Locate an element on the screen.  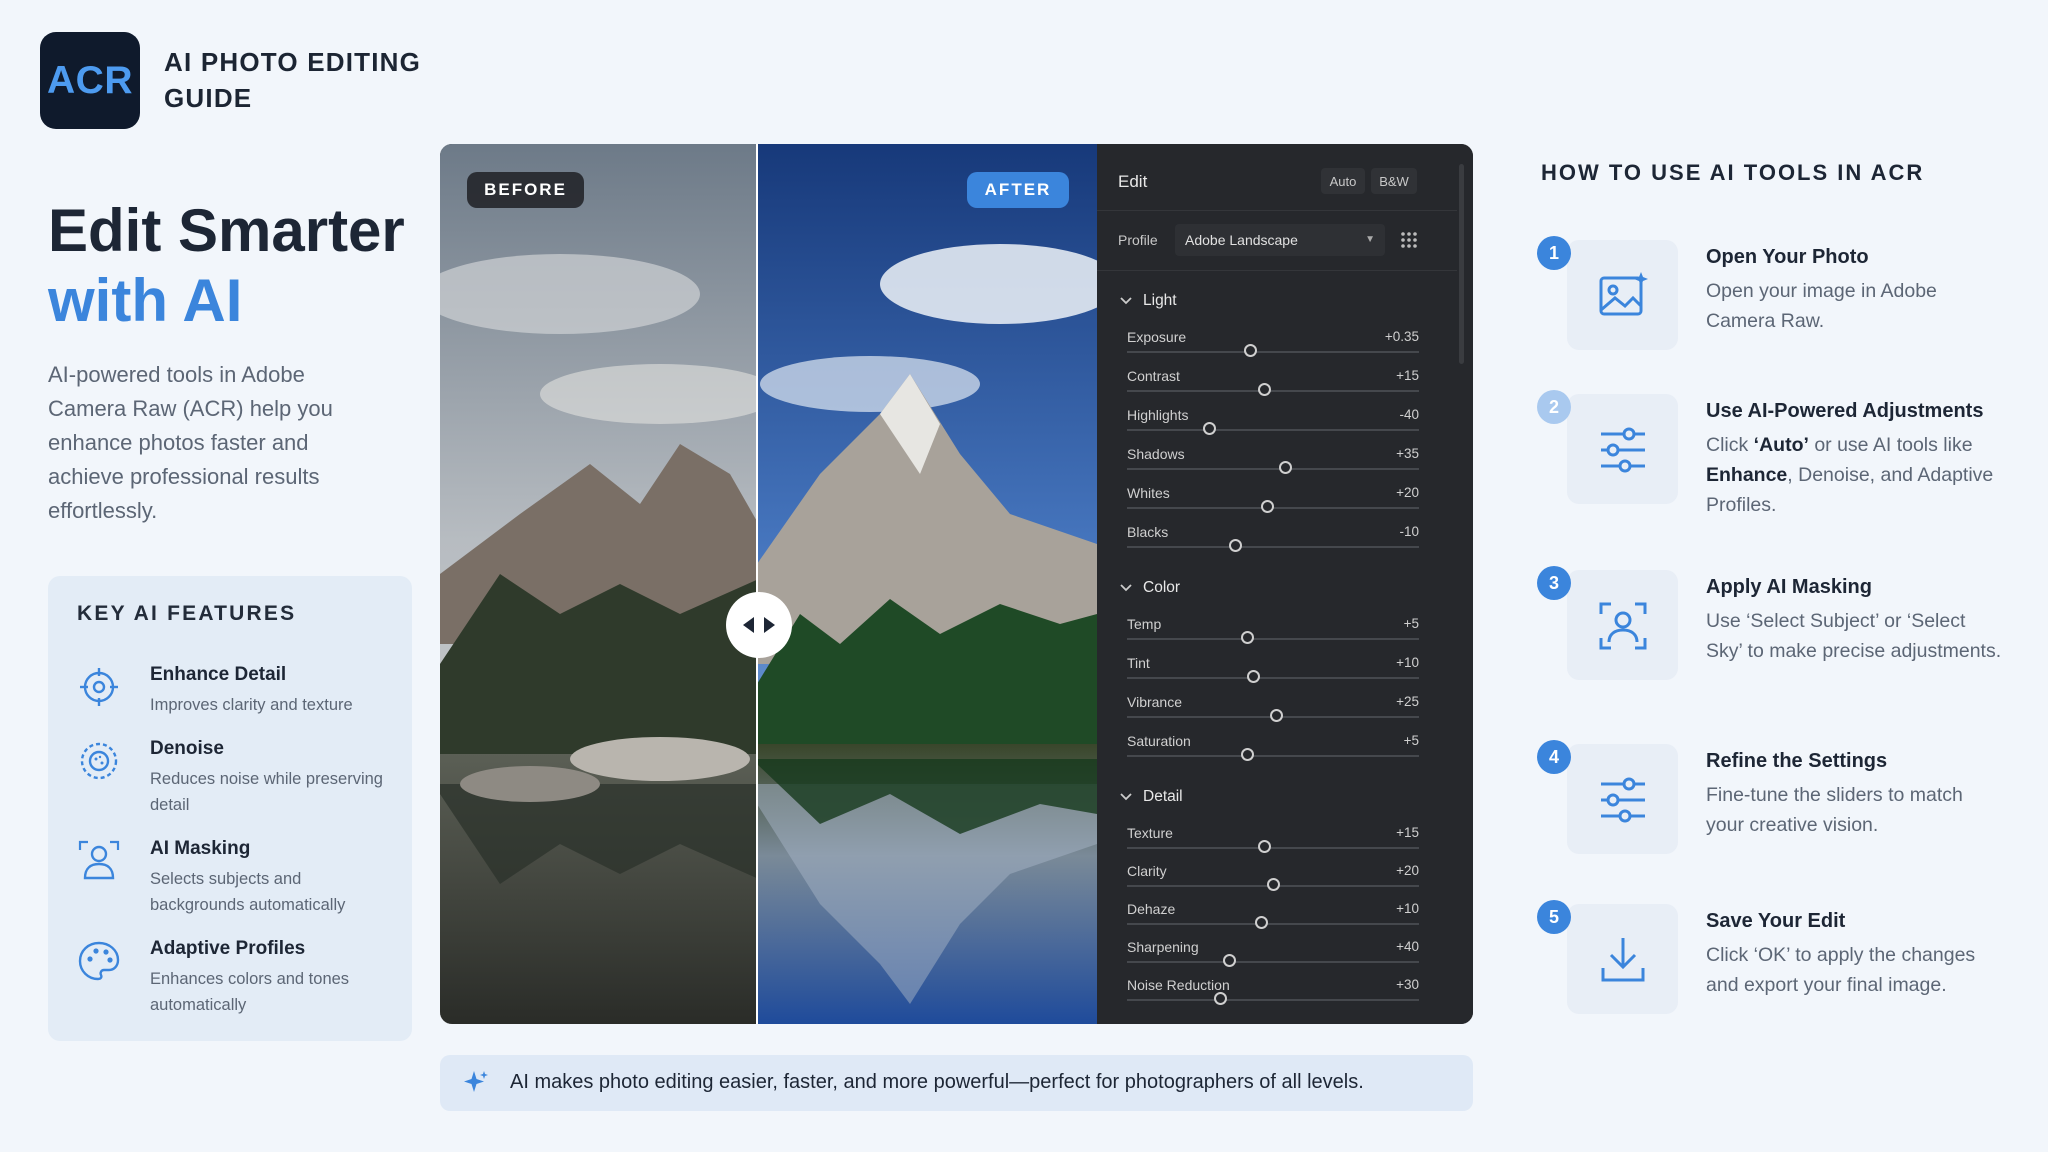
slider-label: Contrast is located at coordinates (1153, 376).